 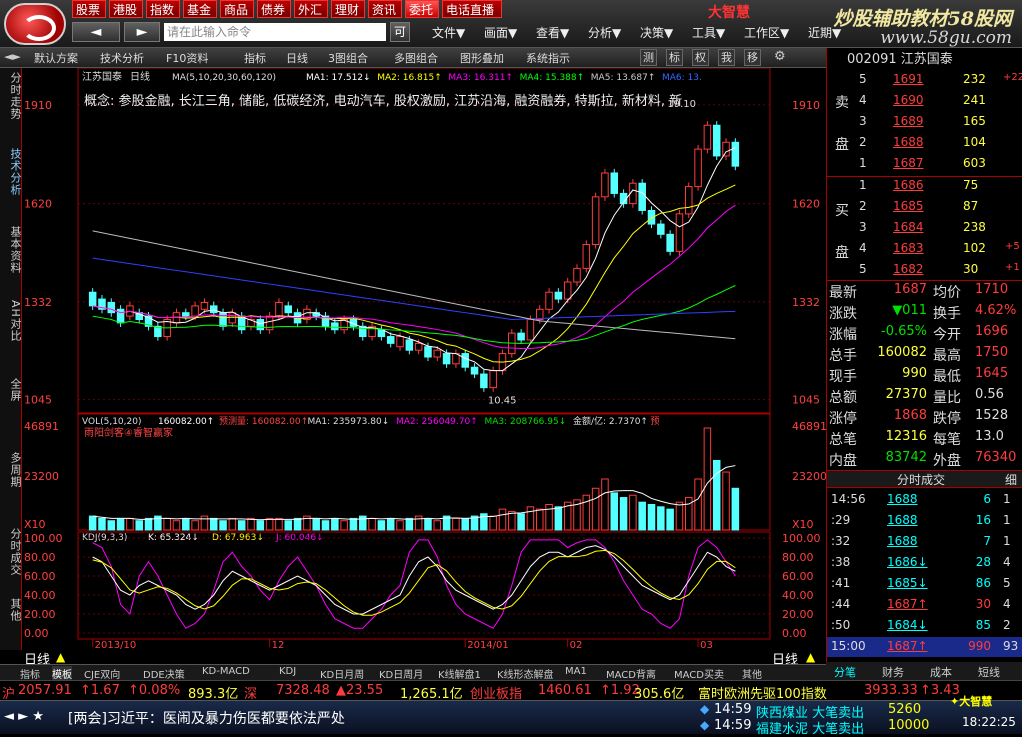 What do you see at coordinates (908, 269) in the screenshot?
I see `bid-price: 1682` at bounding box center [908, 269].